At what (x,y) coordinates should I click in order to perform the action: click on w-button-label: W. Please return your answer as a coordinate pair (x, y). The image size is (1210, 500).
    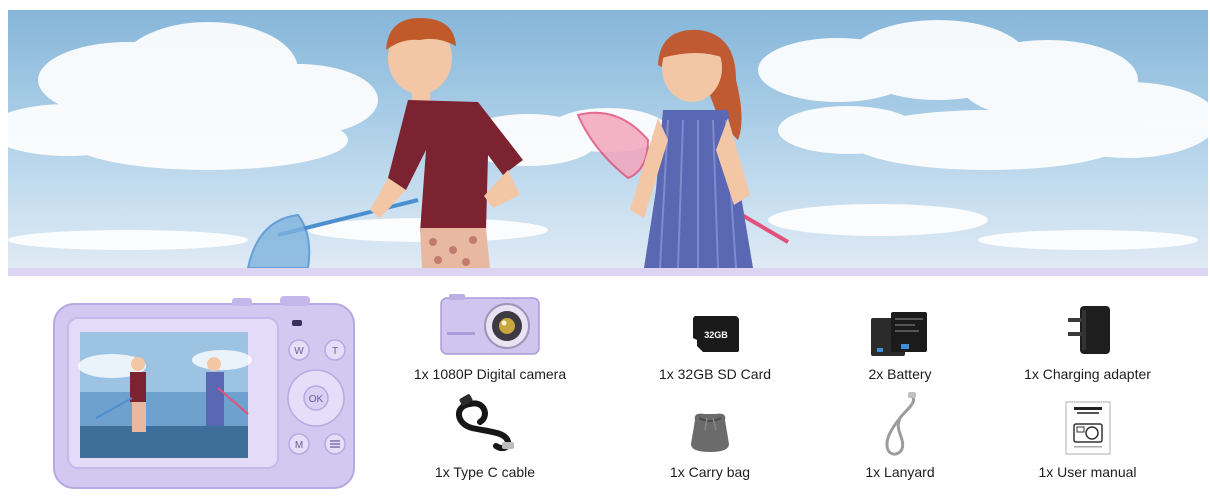
    Looking at the image, I should click on (299, 351).